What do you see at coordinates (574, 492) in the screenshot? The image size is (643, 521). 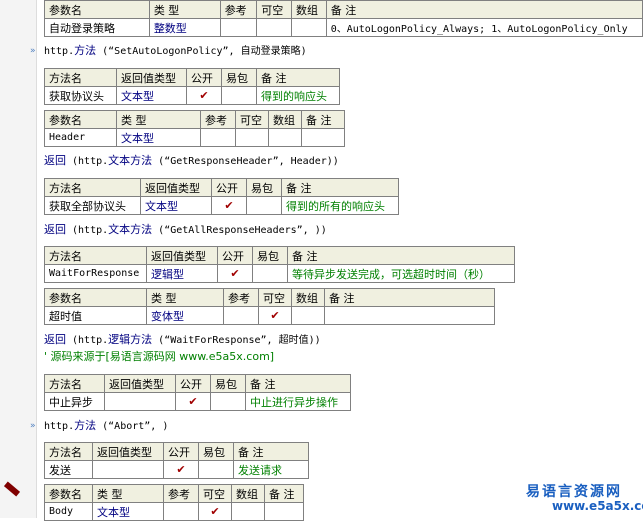 I see `watermark-site-name: 易语言资源网` at bounding box center [574, 492].